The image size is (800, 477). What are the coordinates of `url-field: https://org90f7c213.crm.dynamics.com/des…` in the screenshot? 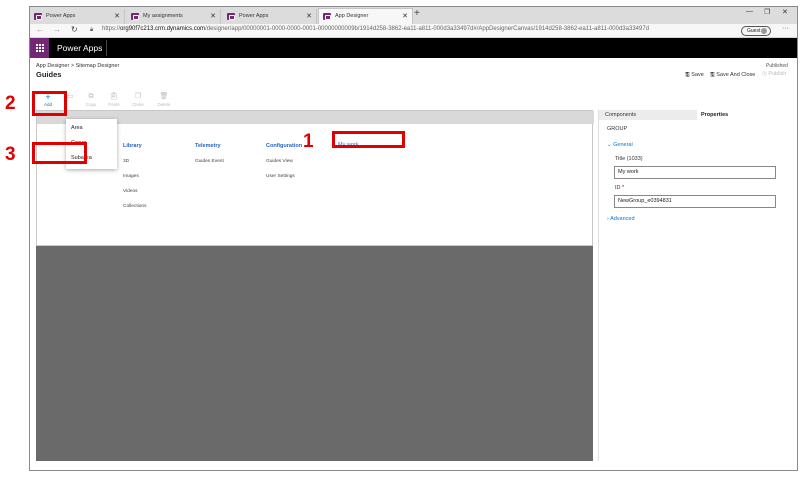 It's located at (375, 29).